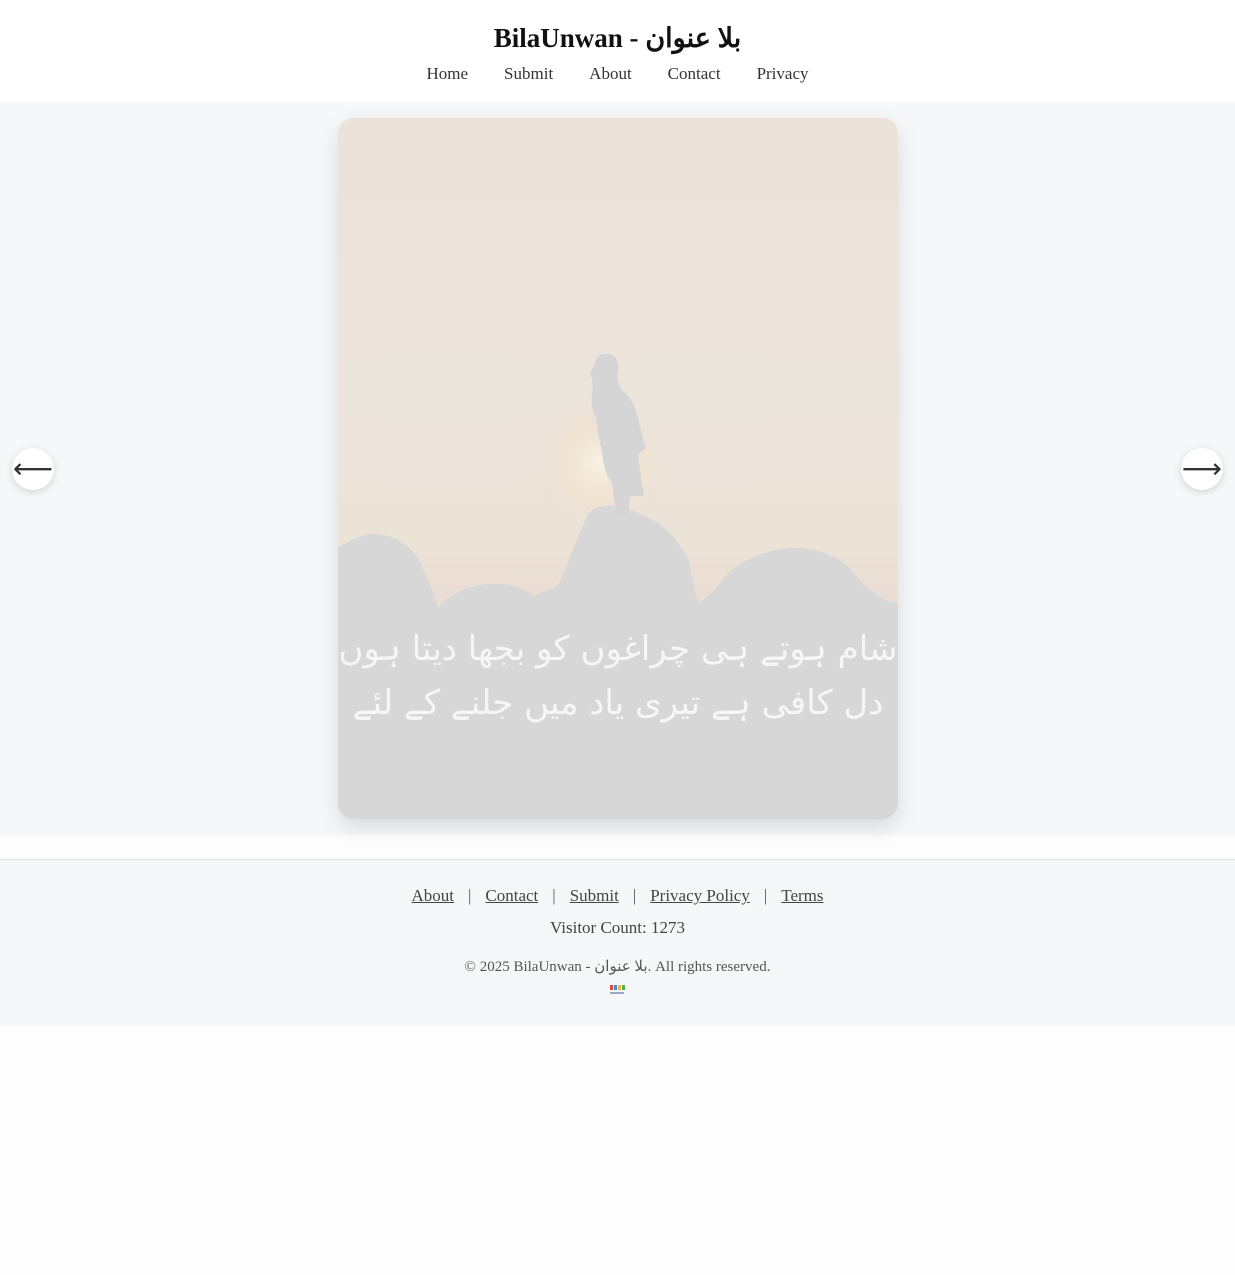  I want to click on site-title: BilaUnwan - بلا عنوان, so click(617, 38).